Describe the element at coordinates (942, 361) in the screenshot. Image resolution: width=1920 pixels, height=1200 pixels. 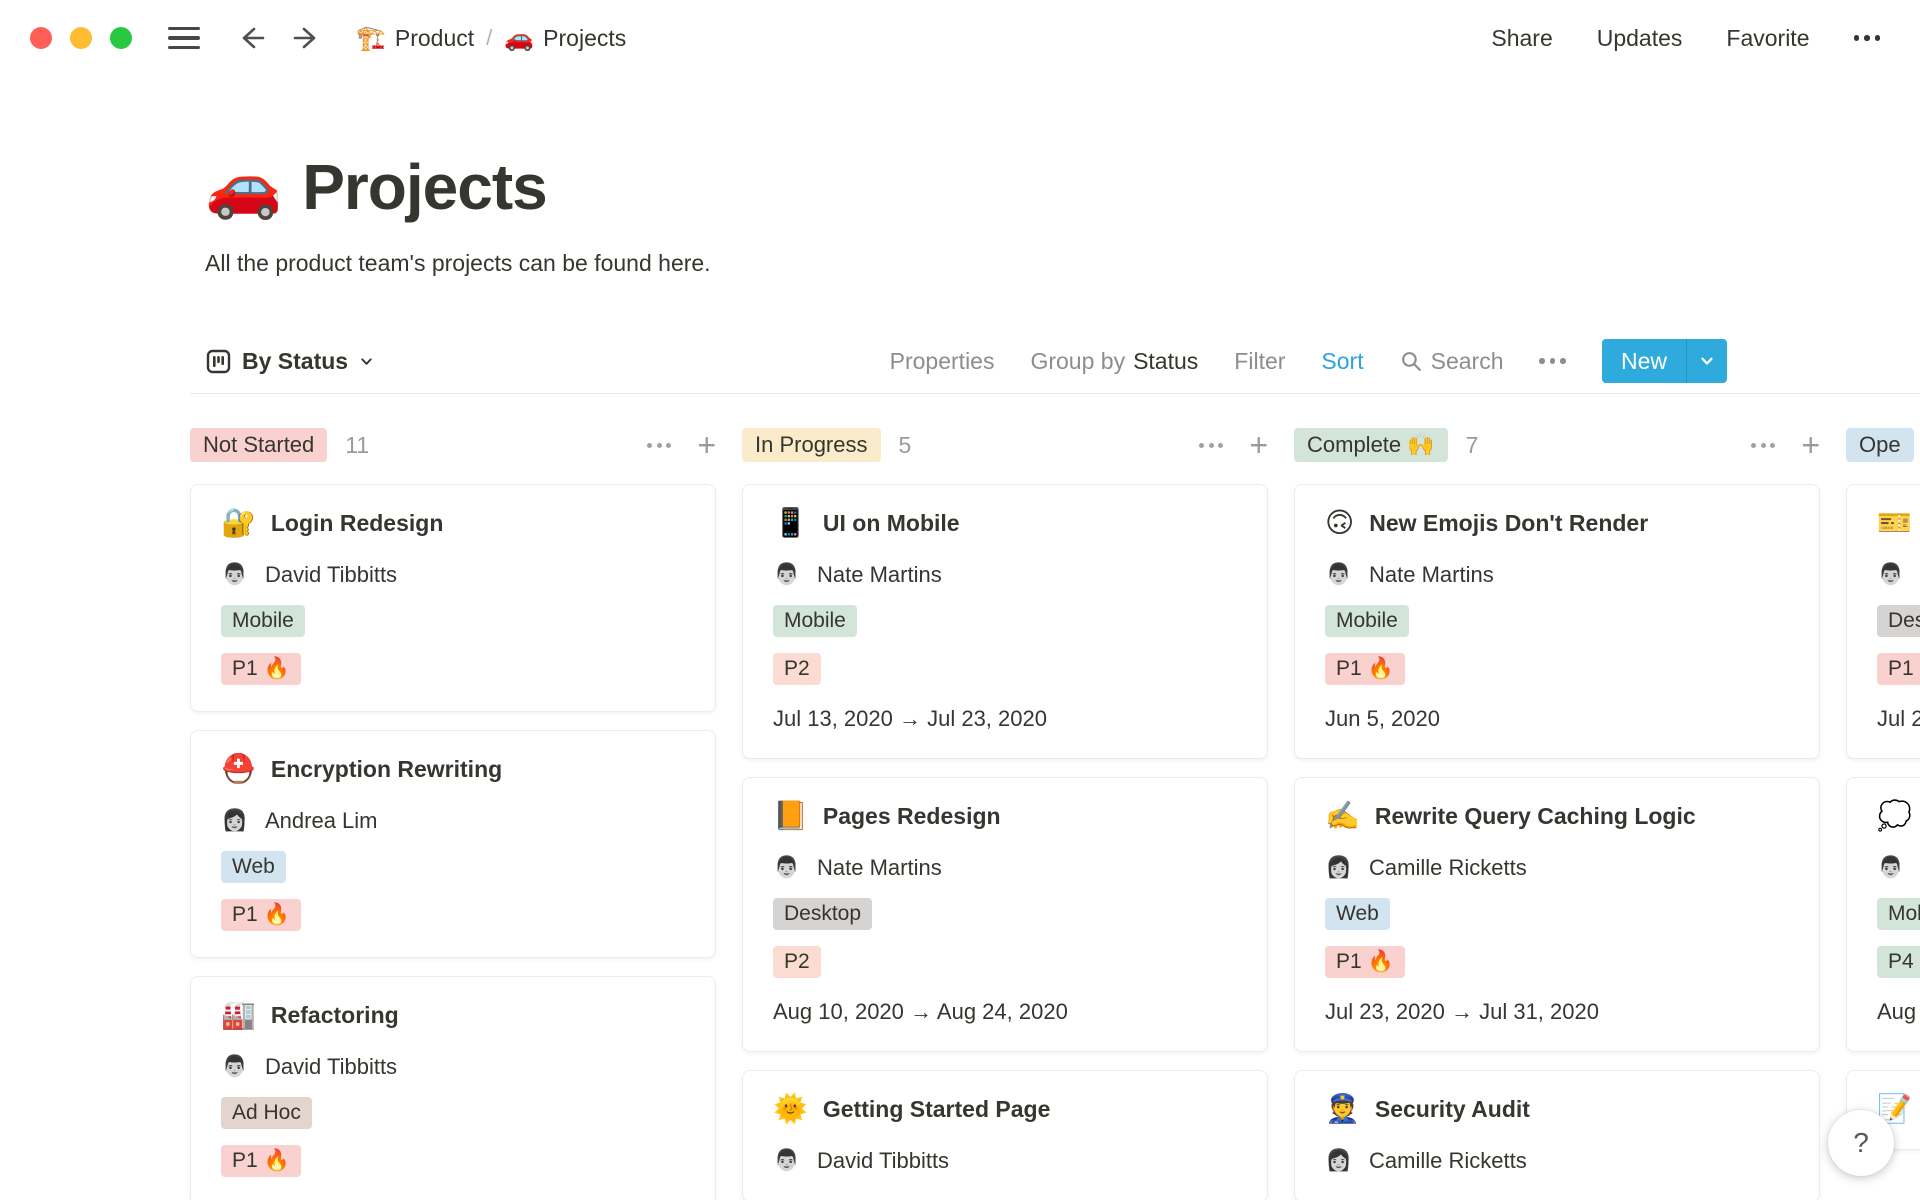
I see `properties-button: Properties` at that location.